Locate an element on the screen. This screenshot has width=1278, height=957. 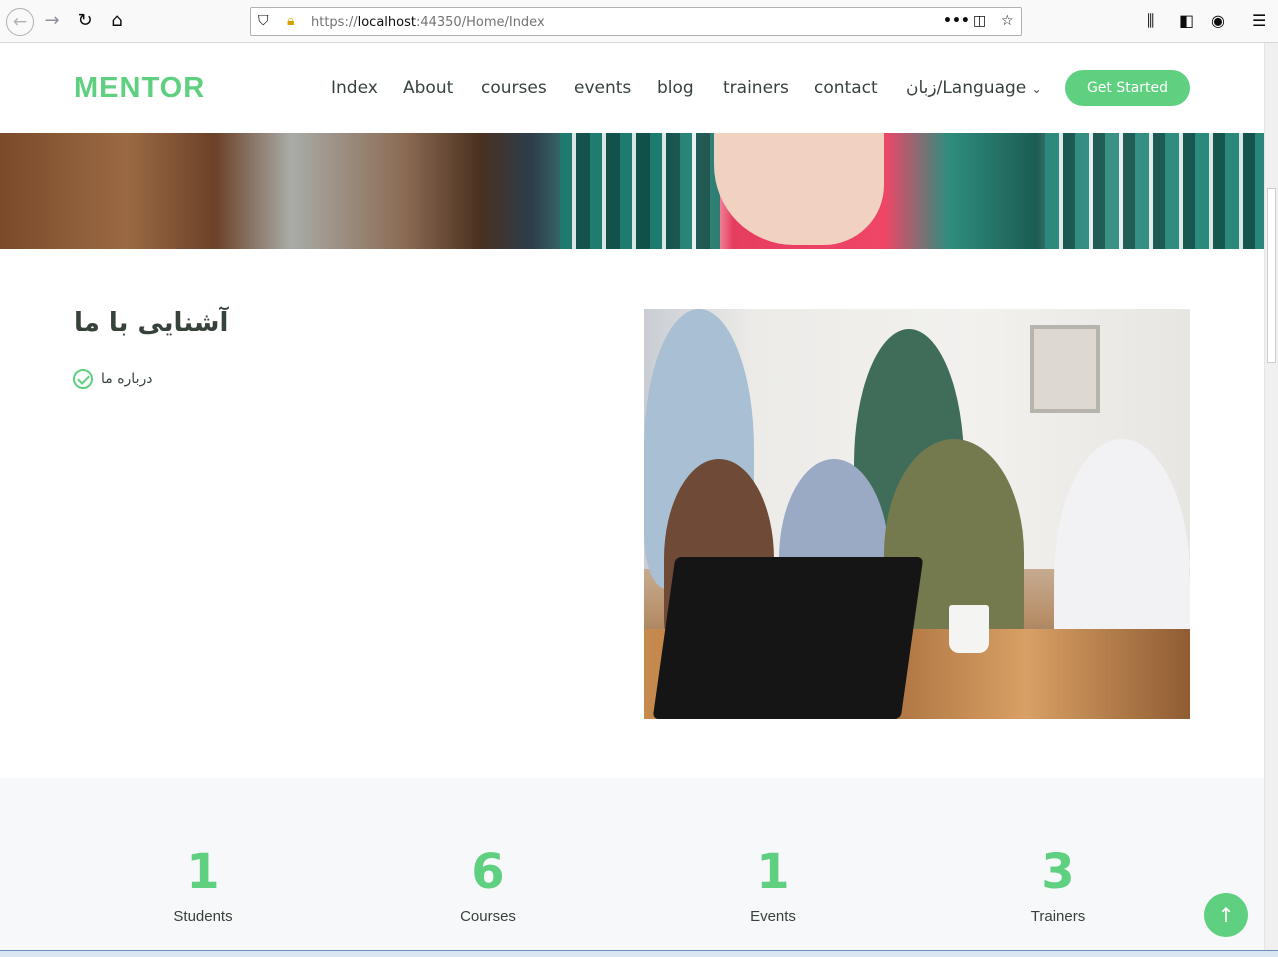
nav-courses: courses is located at coordinates (514, 88).